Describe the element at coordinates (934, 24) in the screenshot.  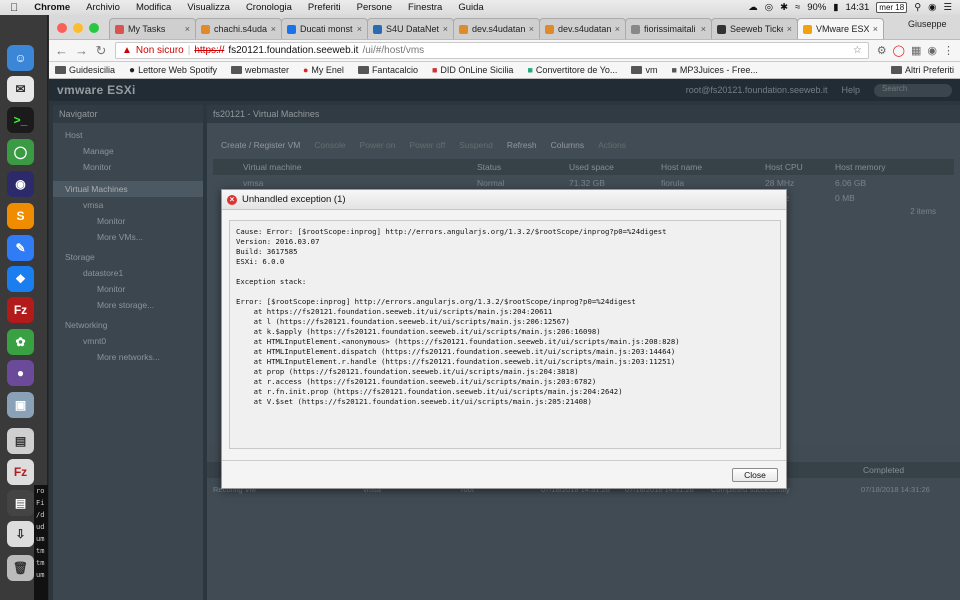
I see `profile-name: Giuseppe` at that location.